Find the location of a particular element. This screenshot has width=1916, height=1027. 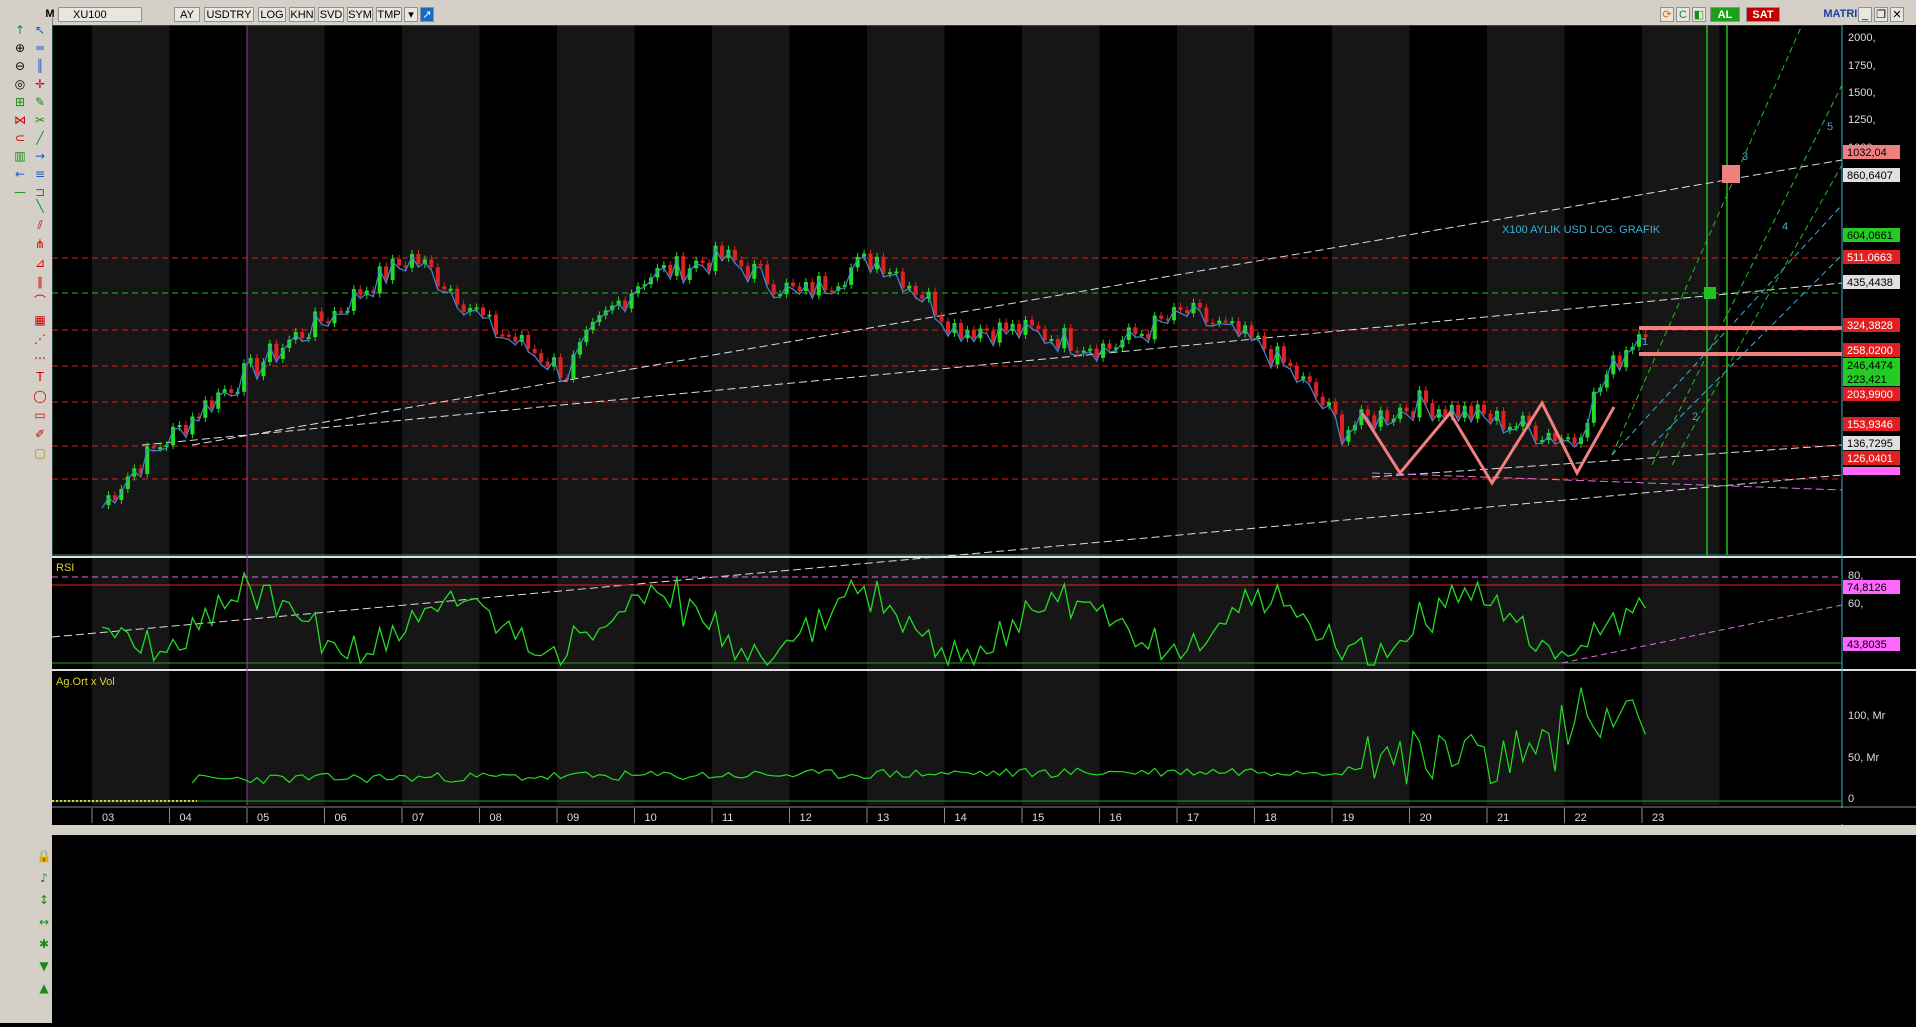

scroll-up-icon: ▲ is located at coordinates (44, 988).